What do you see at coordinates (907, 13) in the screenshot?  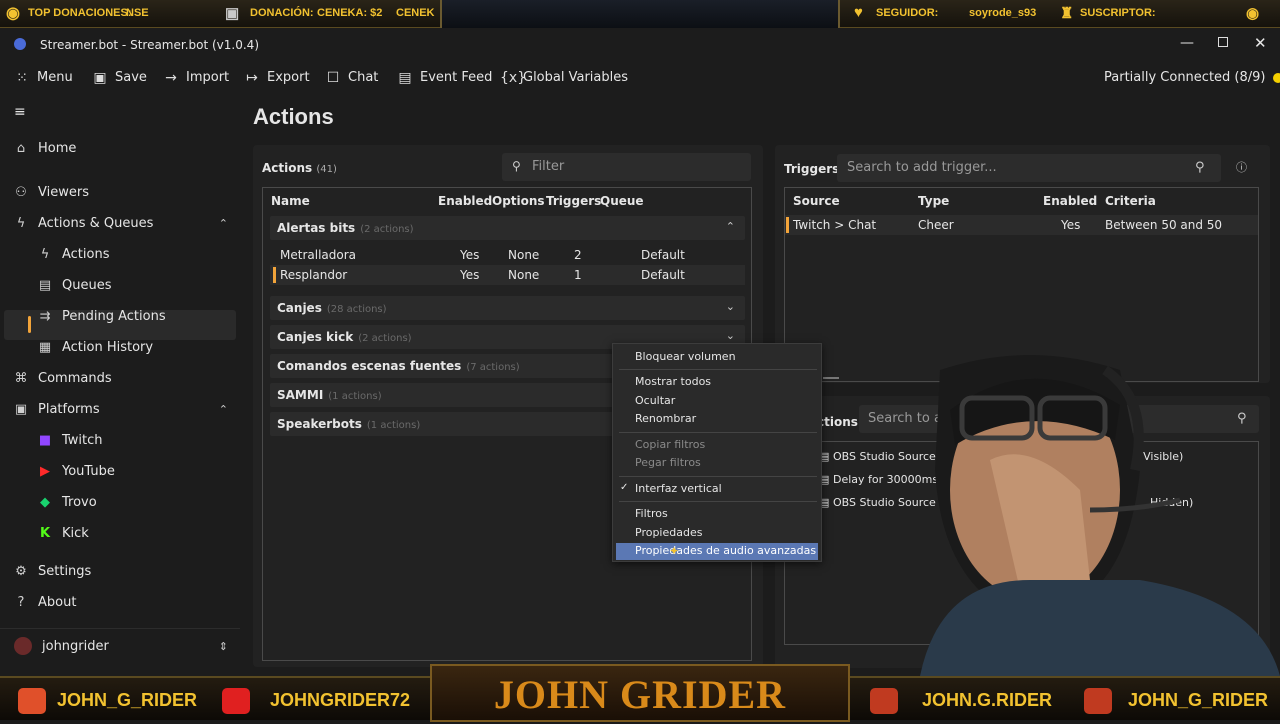 I see `follower-label: SEGUIDOR:` at bounding box center [907, 13].